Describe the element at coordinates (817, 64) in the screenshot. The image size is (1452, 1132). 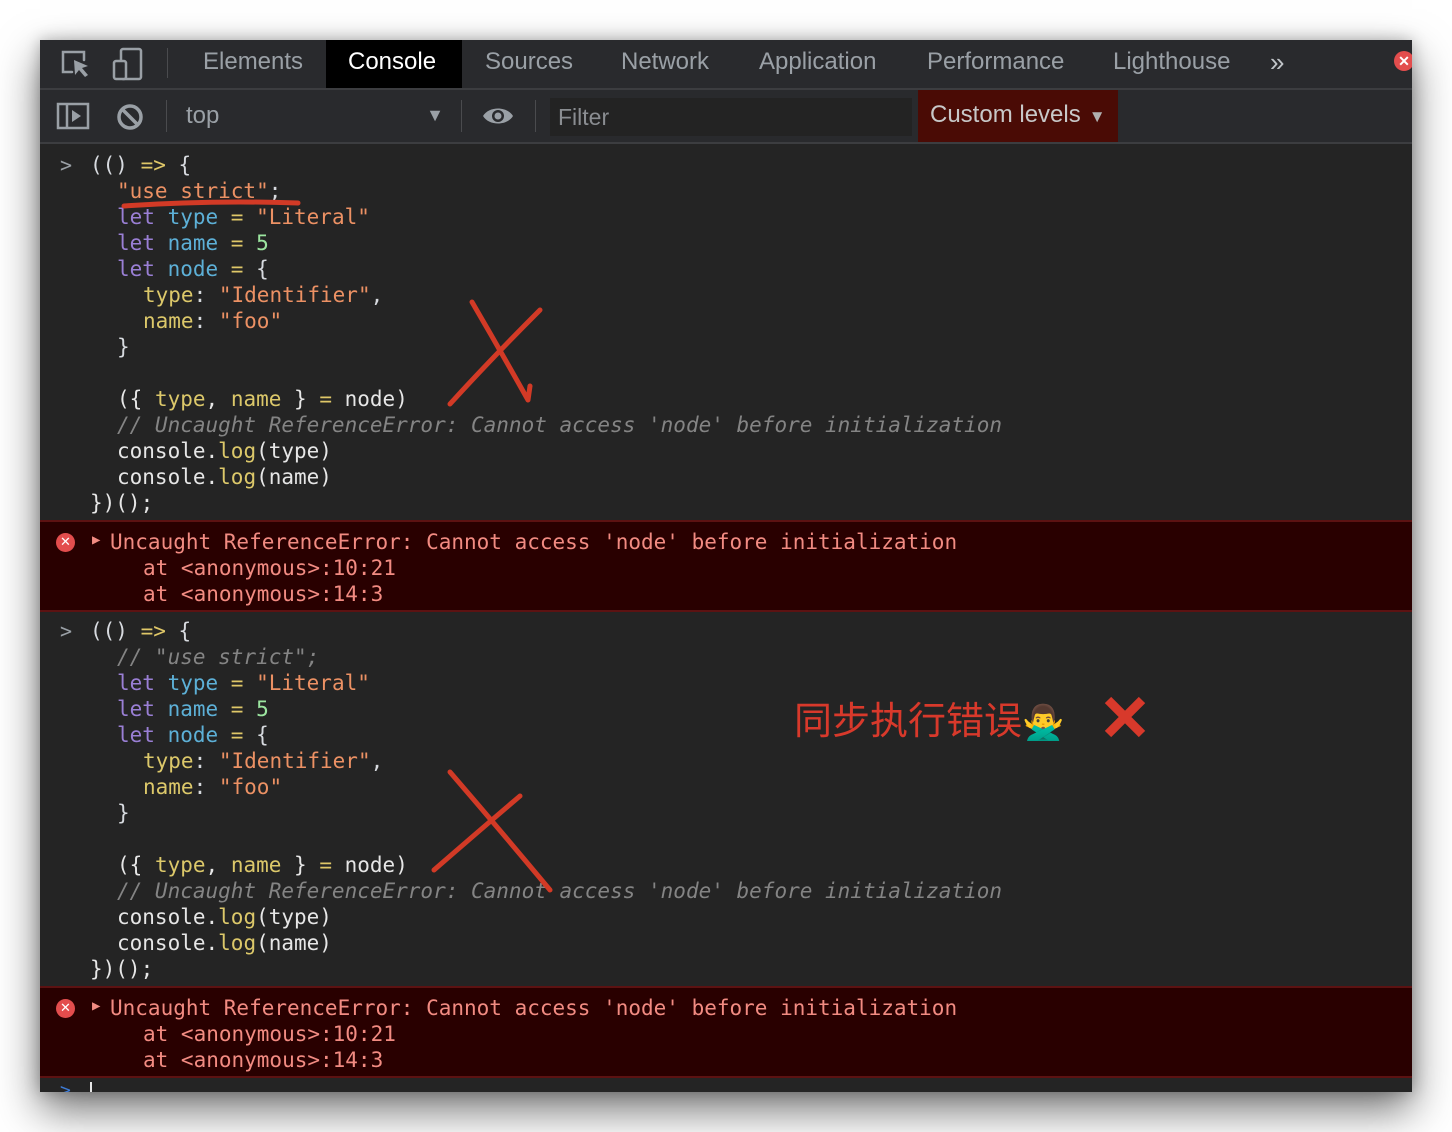
I see `tab-application: Application` at that location.